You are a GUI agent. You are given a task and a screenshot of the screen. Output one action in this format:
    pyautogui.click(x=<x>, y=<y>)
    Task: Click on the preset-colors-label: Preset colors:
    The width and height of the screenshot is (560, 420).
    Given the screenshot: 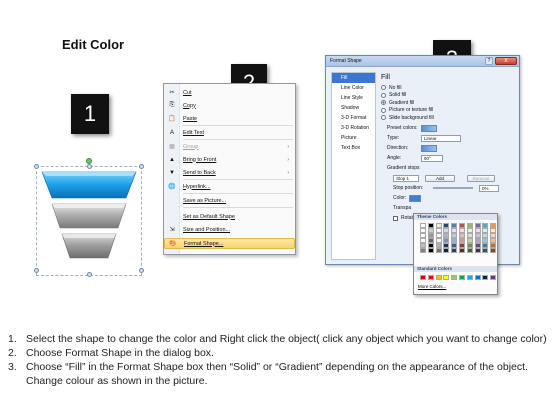 What is the action you would take?
    pyautogui.click(x=402, y=128)
    